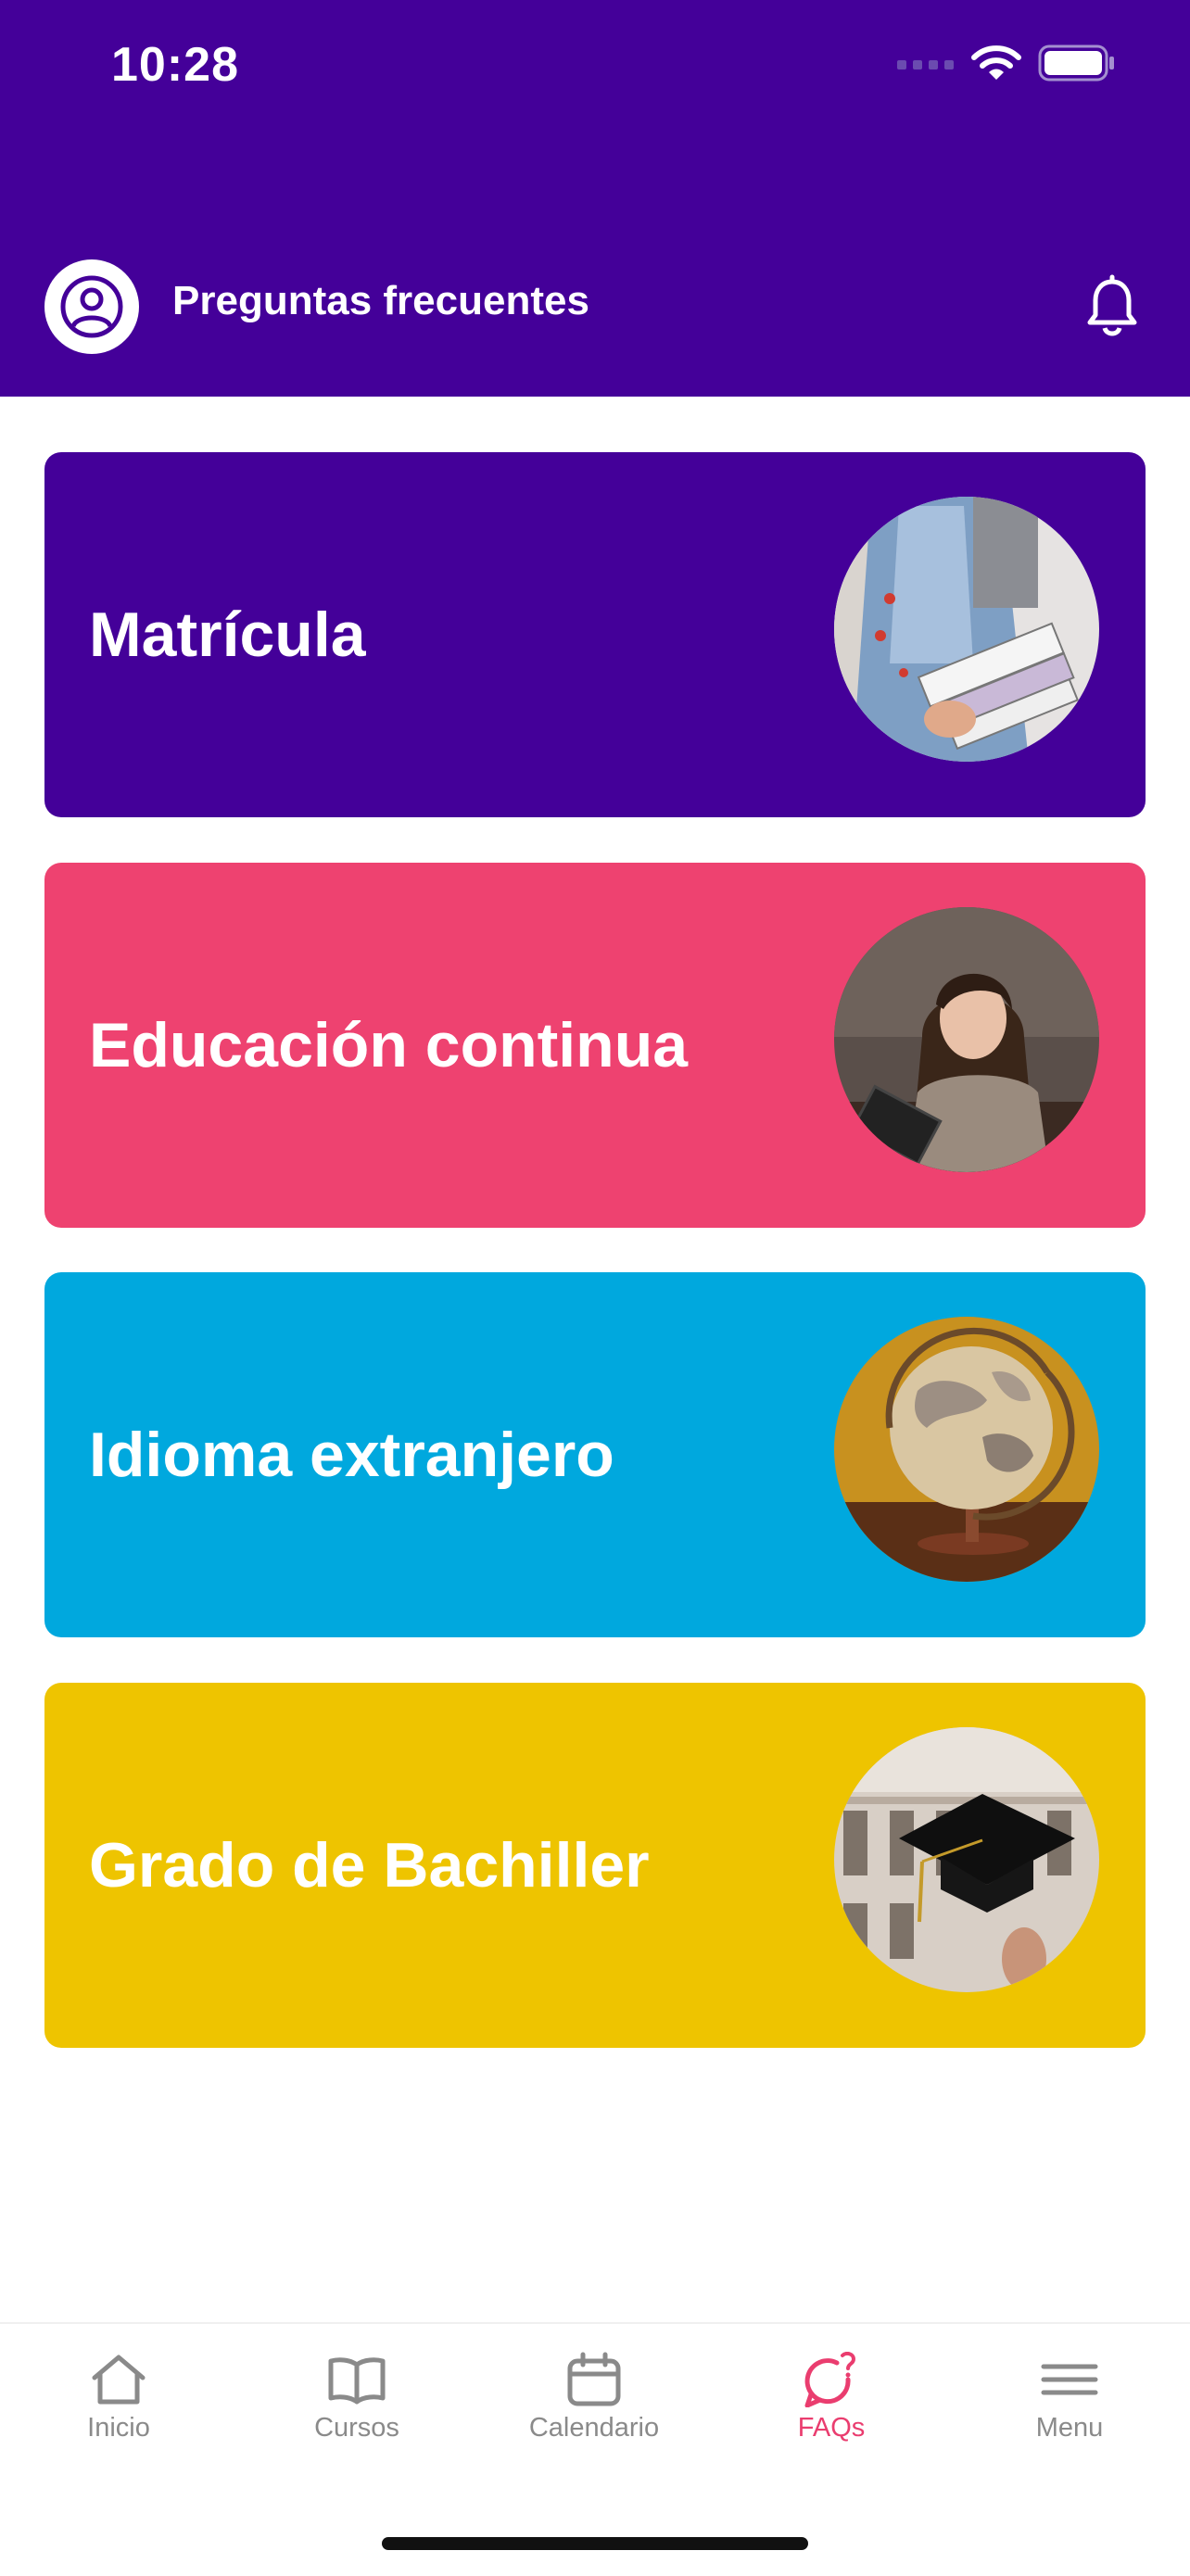 This screenshot has width=1190, height=2576. I want to click on faq-card-idioma-extranjero: Idioma extranjero, so click(595, 1454).